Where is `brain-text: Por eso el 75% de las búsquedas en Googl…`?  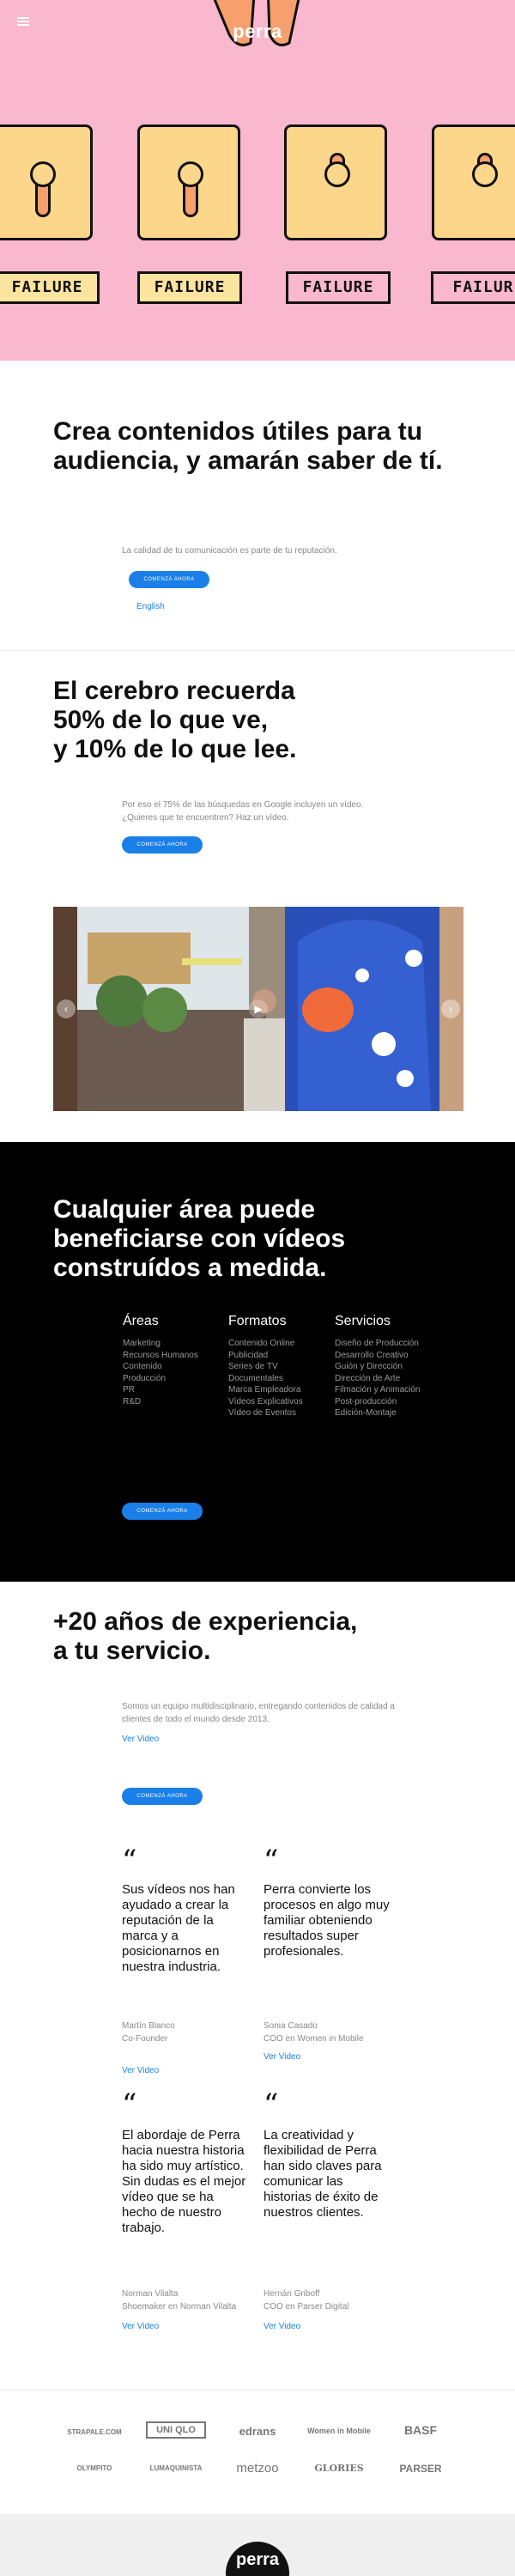
brain-text: Por eso el 75% de las búsquedas en Googl… is located at coordinates (243, 812).